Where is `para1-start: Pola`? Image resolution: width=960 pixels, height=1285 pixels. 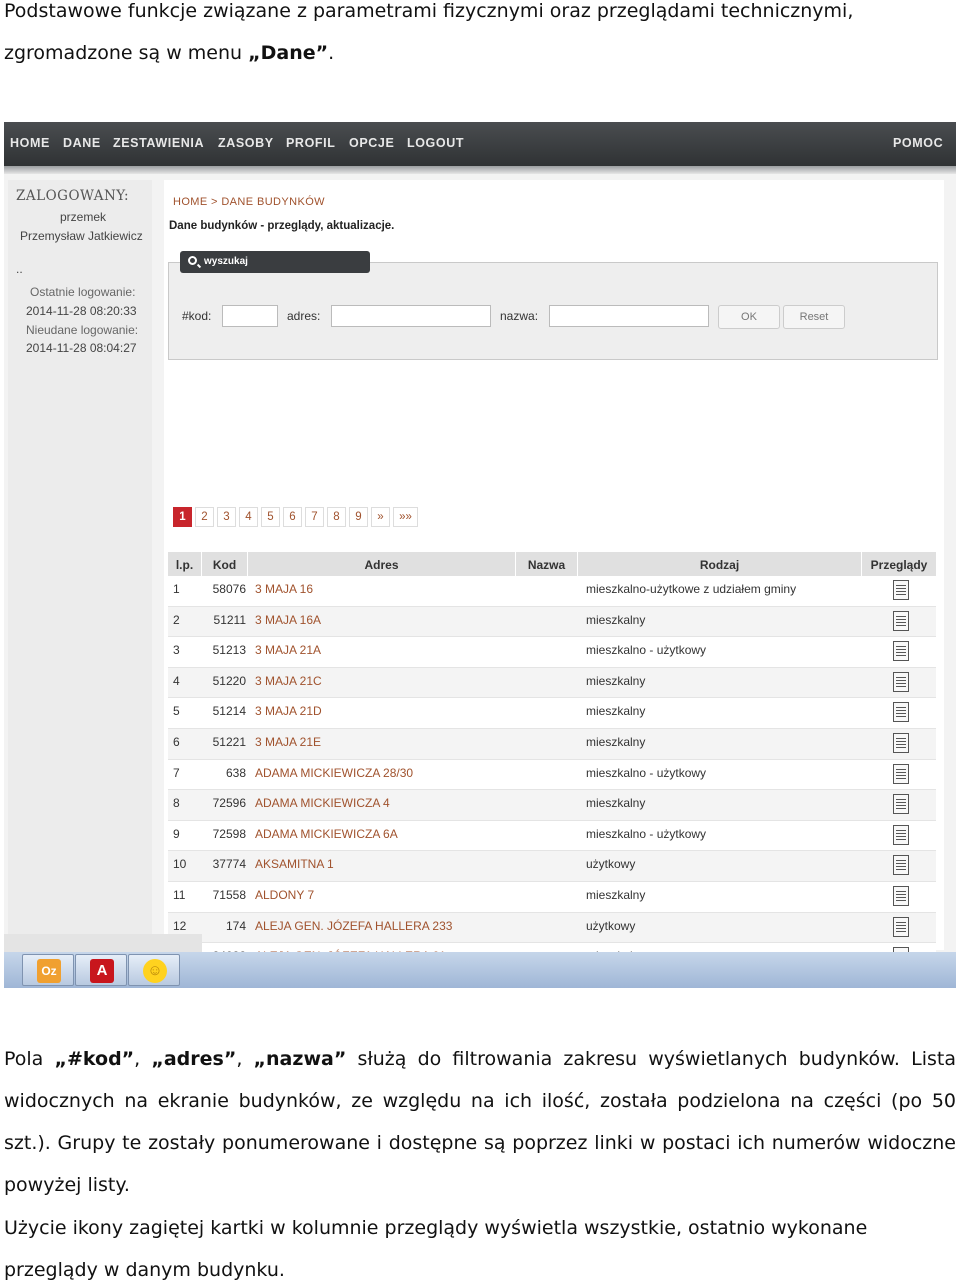
para1-start: Pola is located at coordinates (29, 1059).